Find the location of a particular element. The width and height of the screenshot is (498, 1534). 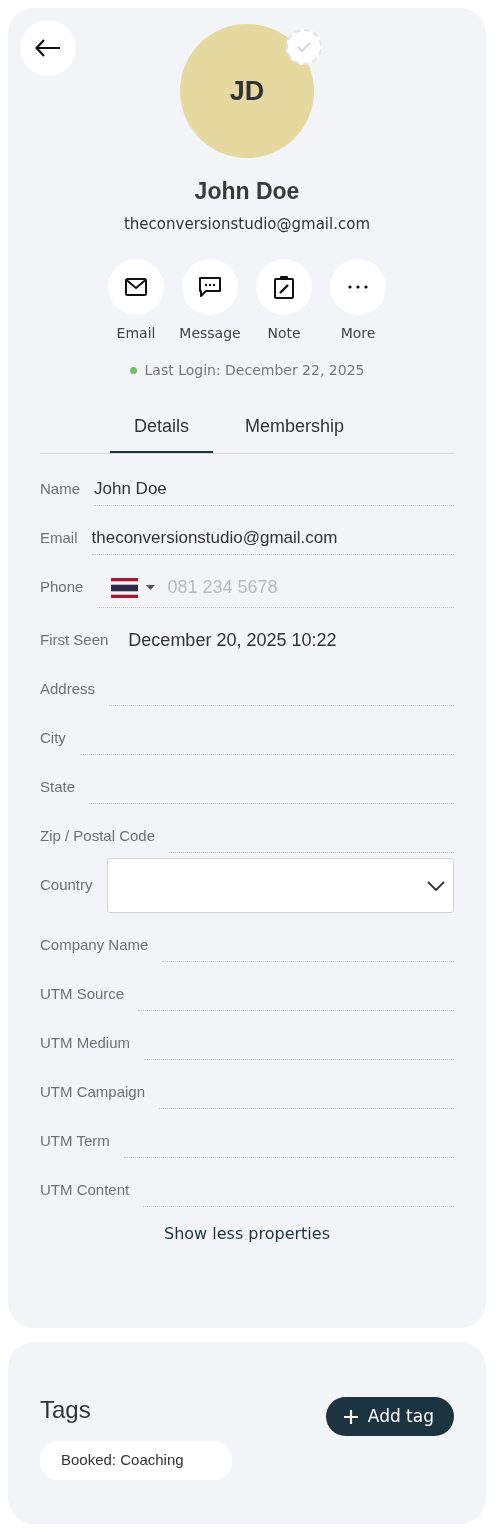

input-field: theconversionstudio@gmail.com is located at coordinates (272, 537).